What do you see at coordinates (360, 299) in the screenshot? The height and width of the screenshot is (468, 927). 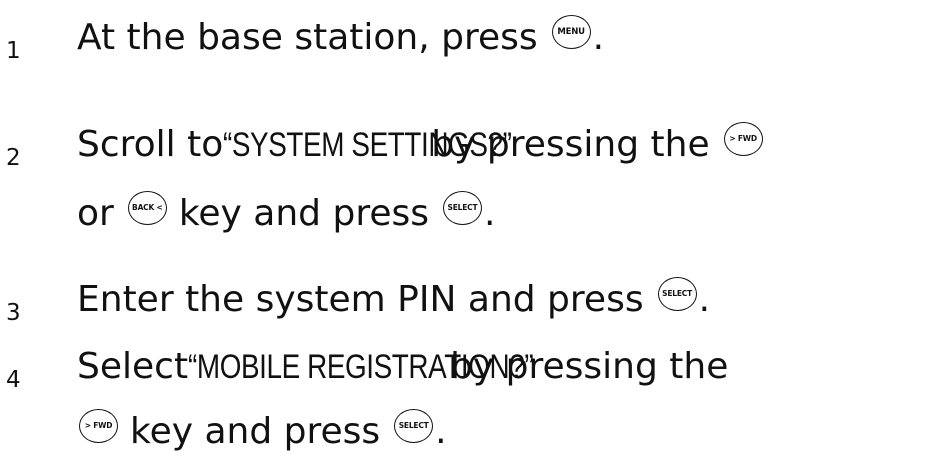 I see `instruction-text: Enter the system PIN and press` at bounding box center [360, 299].